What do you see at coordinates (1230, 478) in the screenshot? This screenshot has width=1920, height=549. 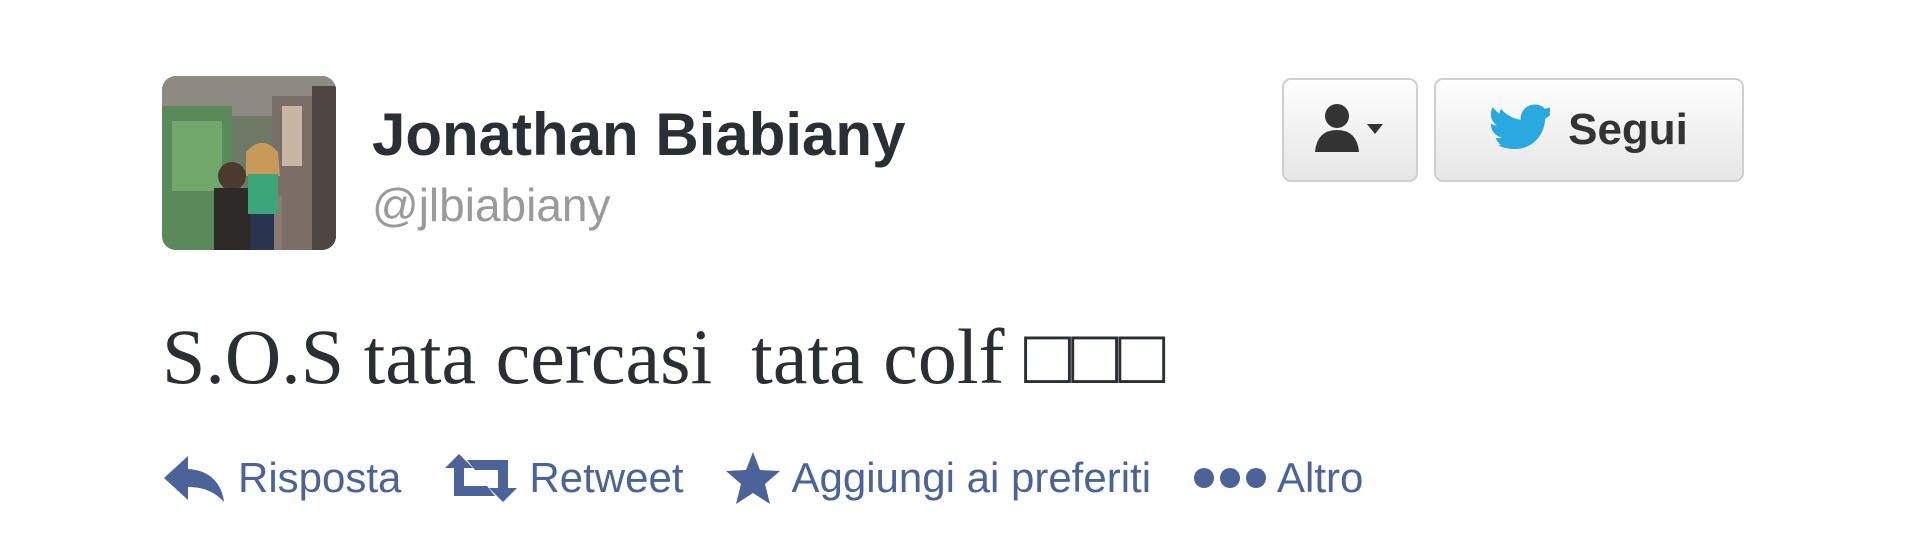 I see `more-dots-icon` at bounding box center [1230, 478].